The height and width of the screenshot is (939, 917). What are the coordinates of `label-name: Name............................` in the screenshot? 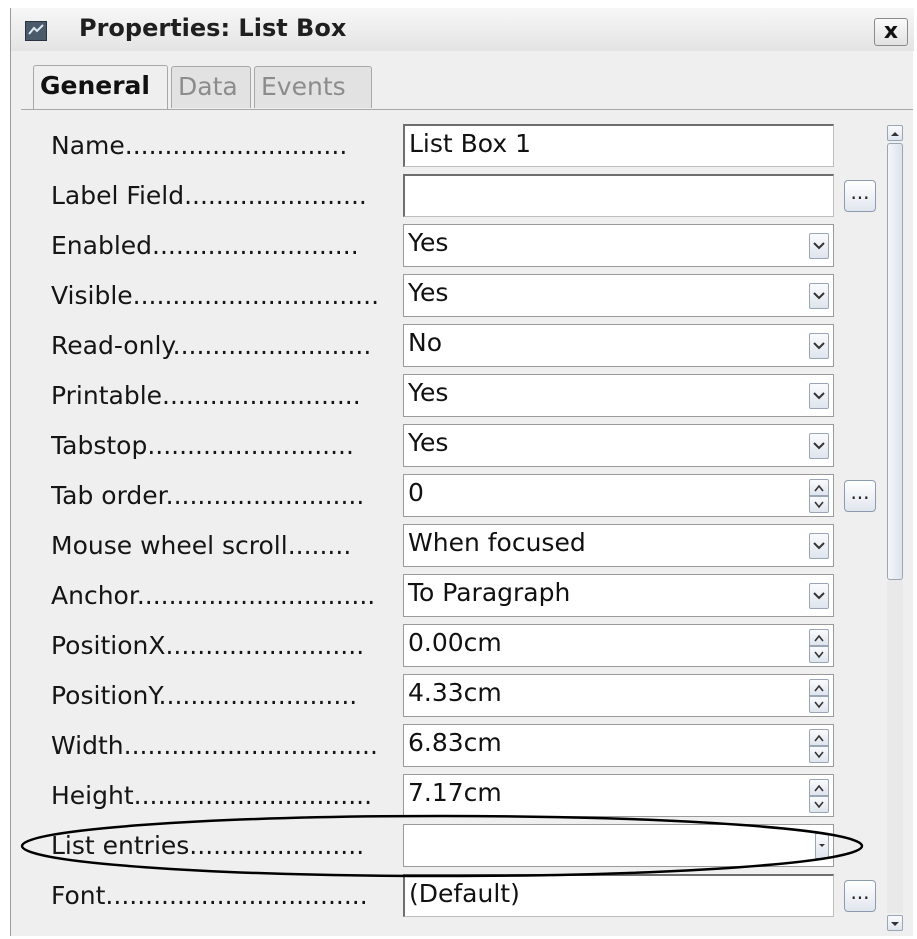 It's located at (199, 145).